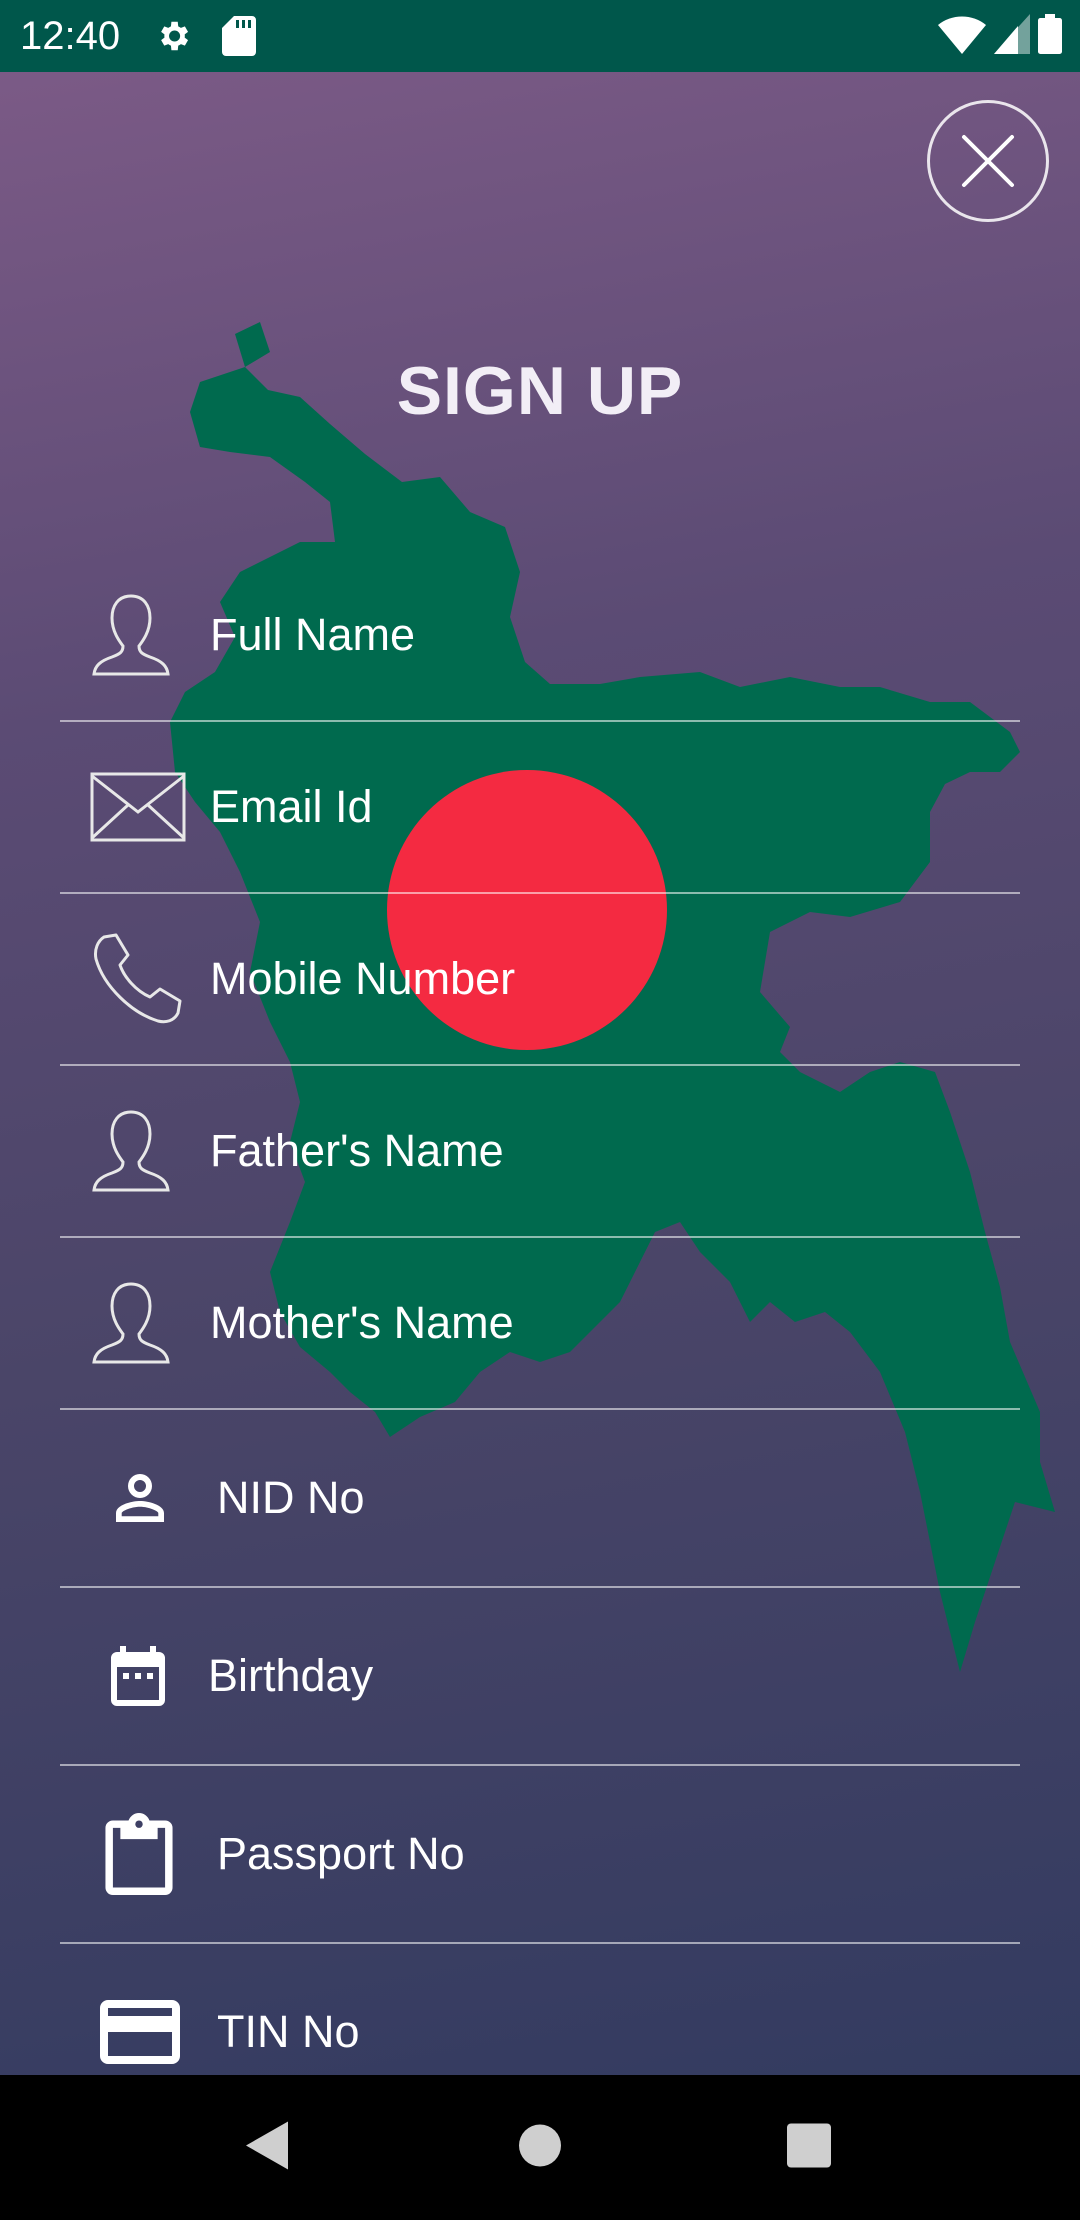 Image resolution: width=1080 pixels, height=2220 pixels. I want to click on home-icon, so click(540, 2147).